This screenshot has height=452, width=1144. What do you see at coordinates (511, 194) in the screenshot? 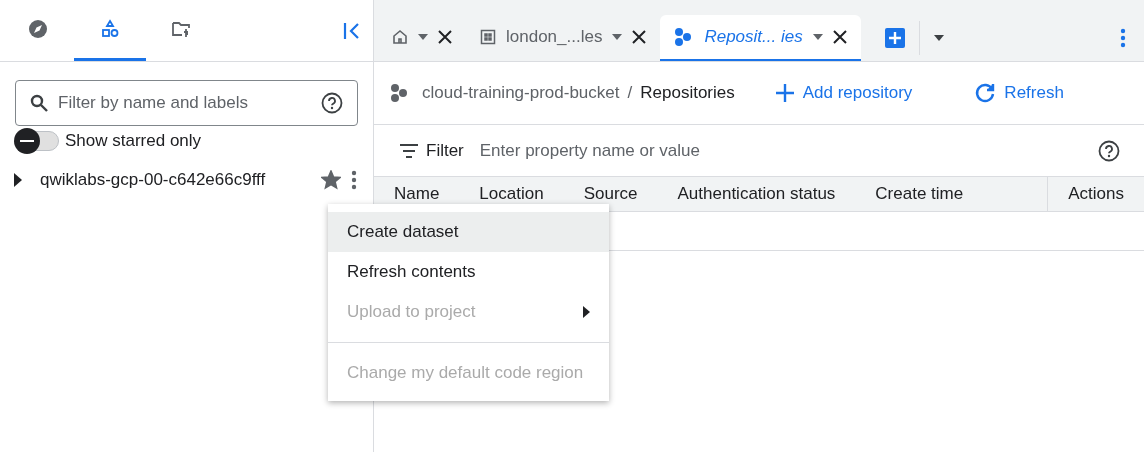
I see `column-header: Location` at bounding box center [511, 194].